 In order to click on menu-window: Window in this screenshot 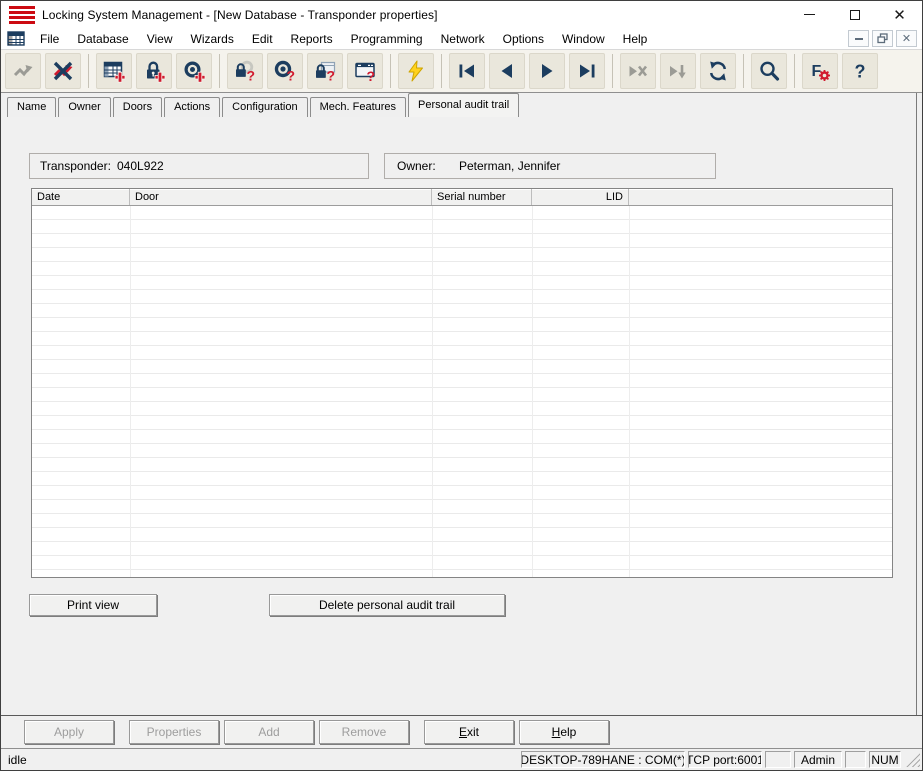, I will do `click(583, 38)`.